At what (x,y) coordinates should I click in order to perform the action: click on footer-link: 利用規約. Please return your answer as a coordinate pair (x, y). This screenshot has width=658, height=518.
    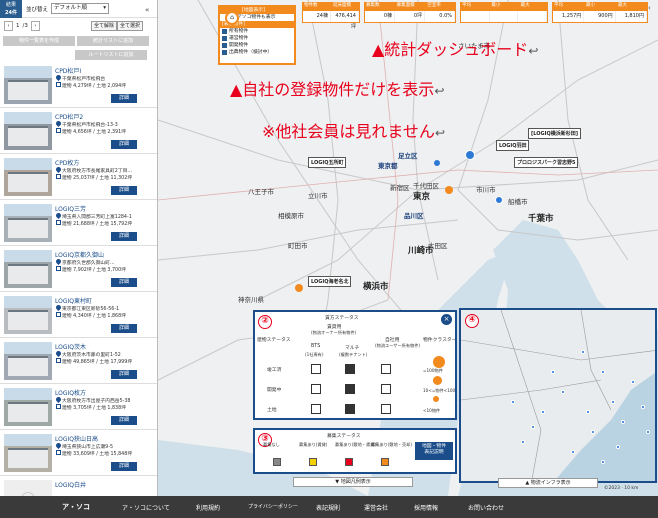
    Looking at the image, I should click on (208, 507).